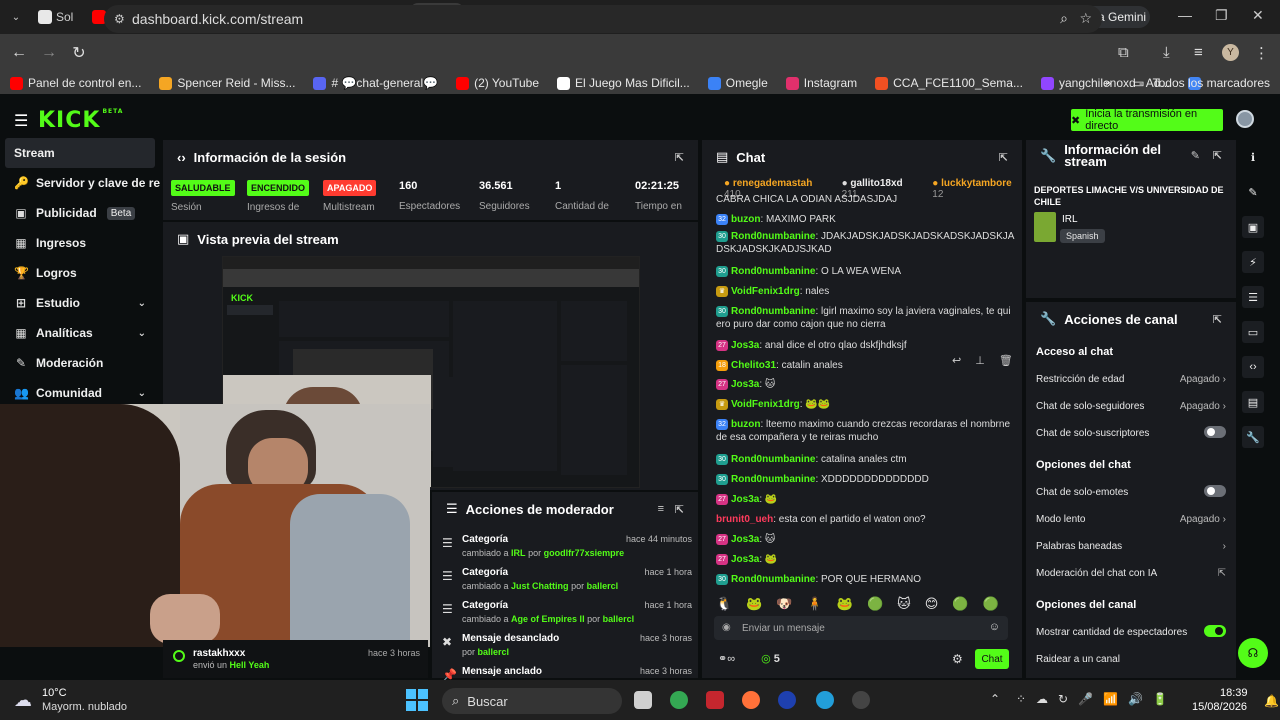 Image resolution: width=1280 pixels, height=720 pixels. Describe the element at coordinates (1253, 367) in the screenshot. I see `code-icon: ‹›` at that location.